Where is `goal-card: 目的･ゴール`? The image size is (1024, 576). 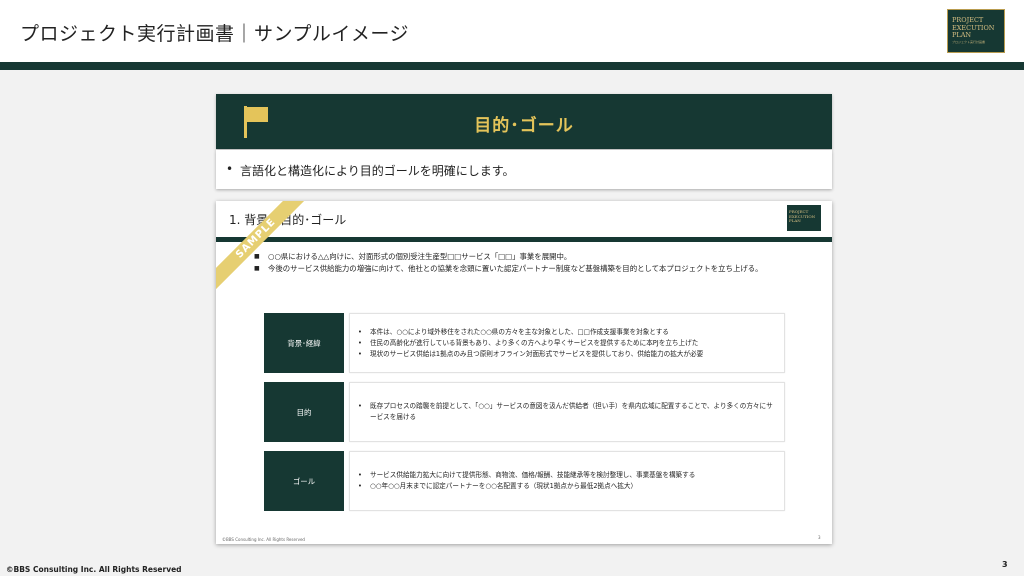 goal-card: 目的･ゴール is located at coordinates (524, 121).